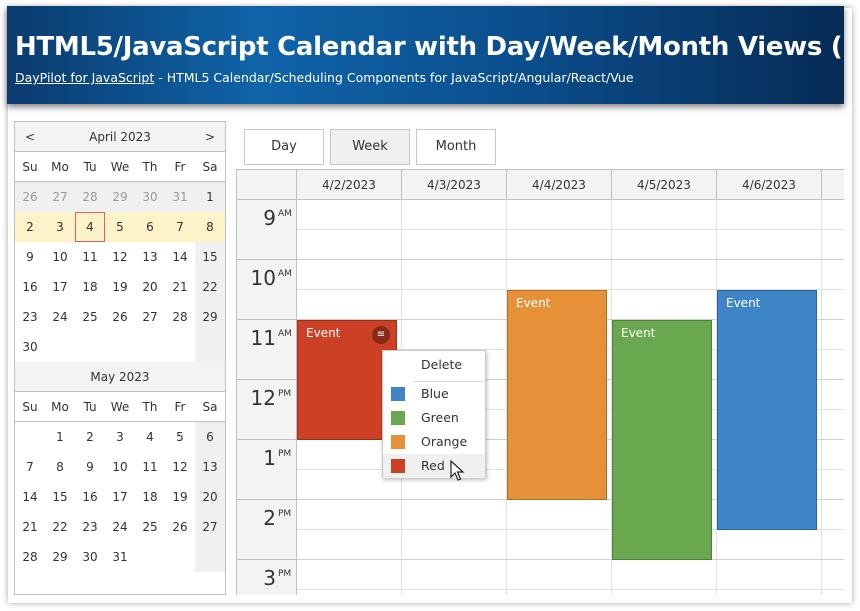  What do you see at coordinates (267, 185) in the screenshot?
I see `calendar-corner` at bounding box center [267, 185].